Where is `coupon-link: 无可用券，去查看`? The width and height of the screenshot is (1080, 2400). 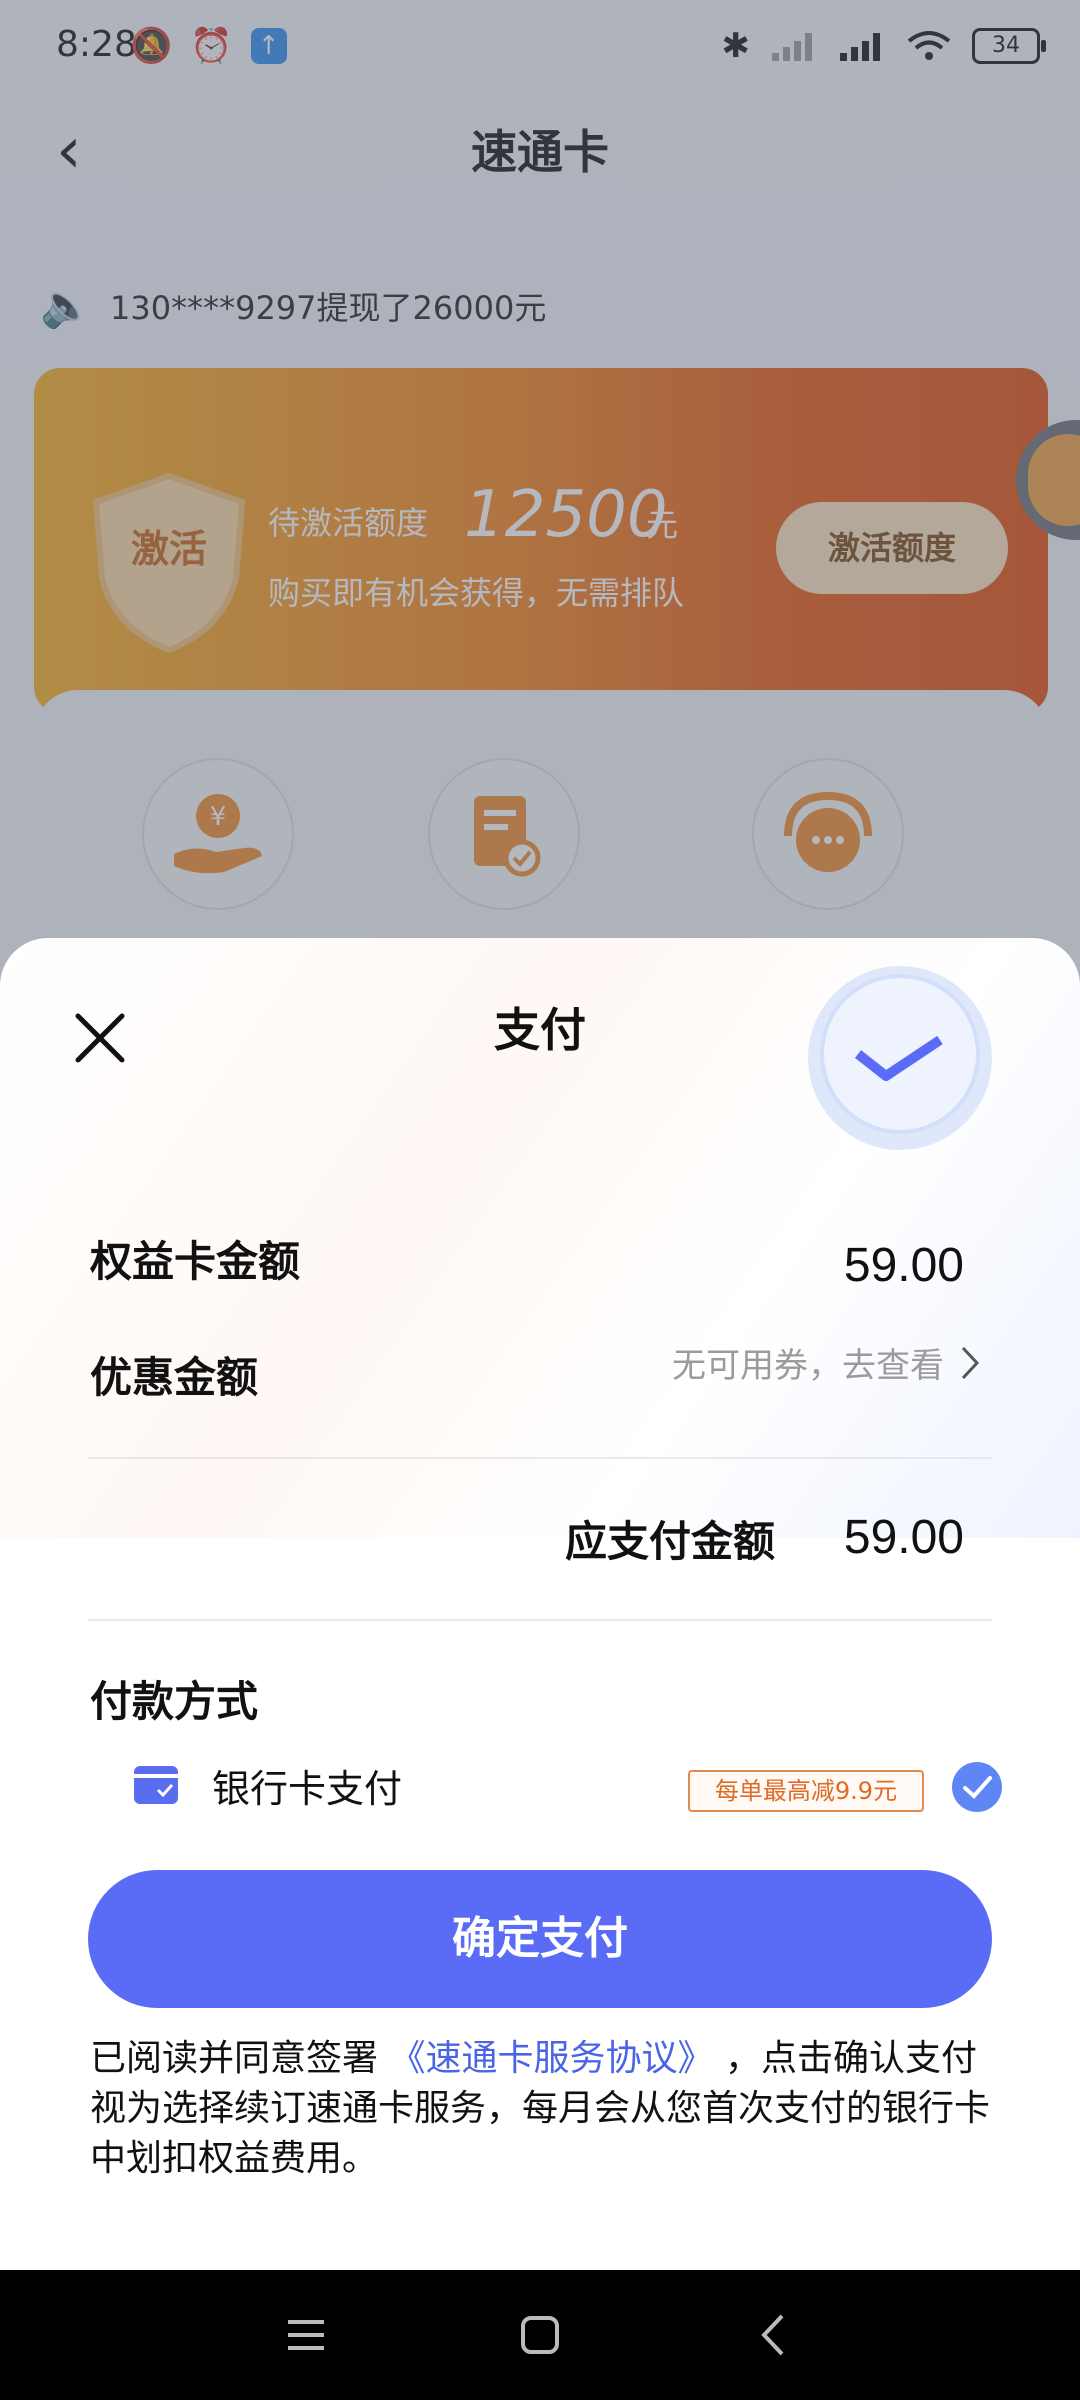
coupon-link: 无可用券，去查看 is located at coordinates (826, 1362).